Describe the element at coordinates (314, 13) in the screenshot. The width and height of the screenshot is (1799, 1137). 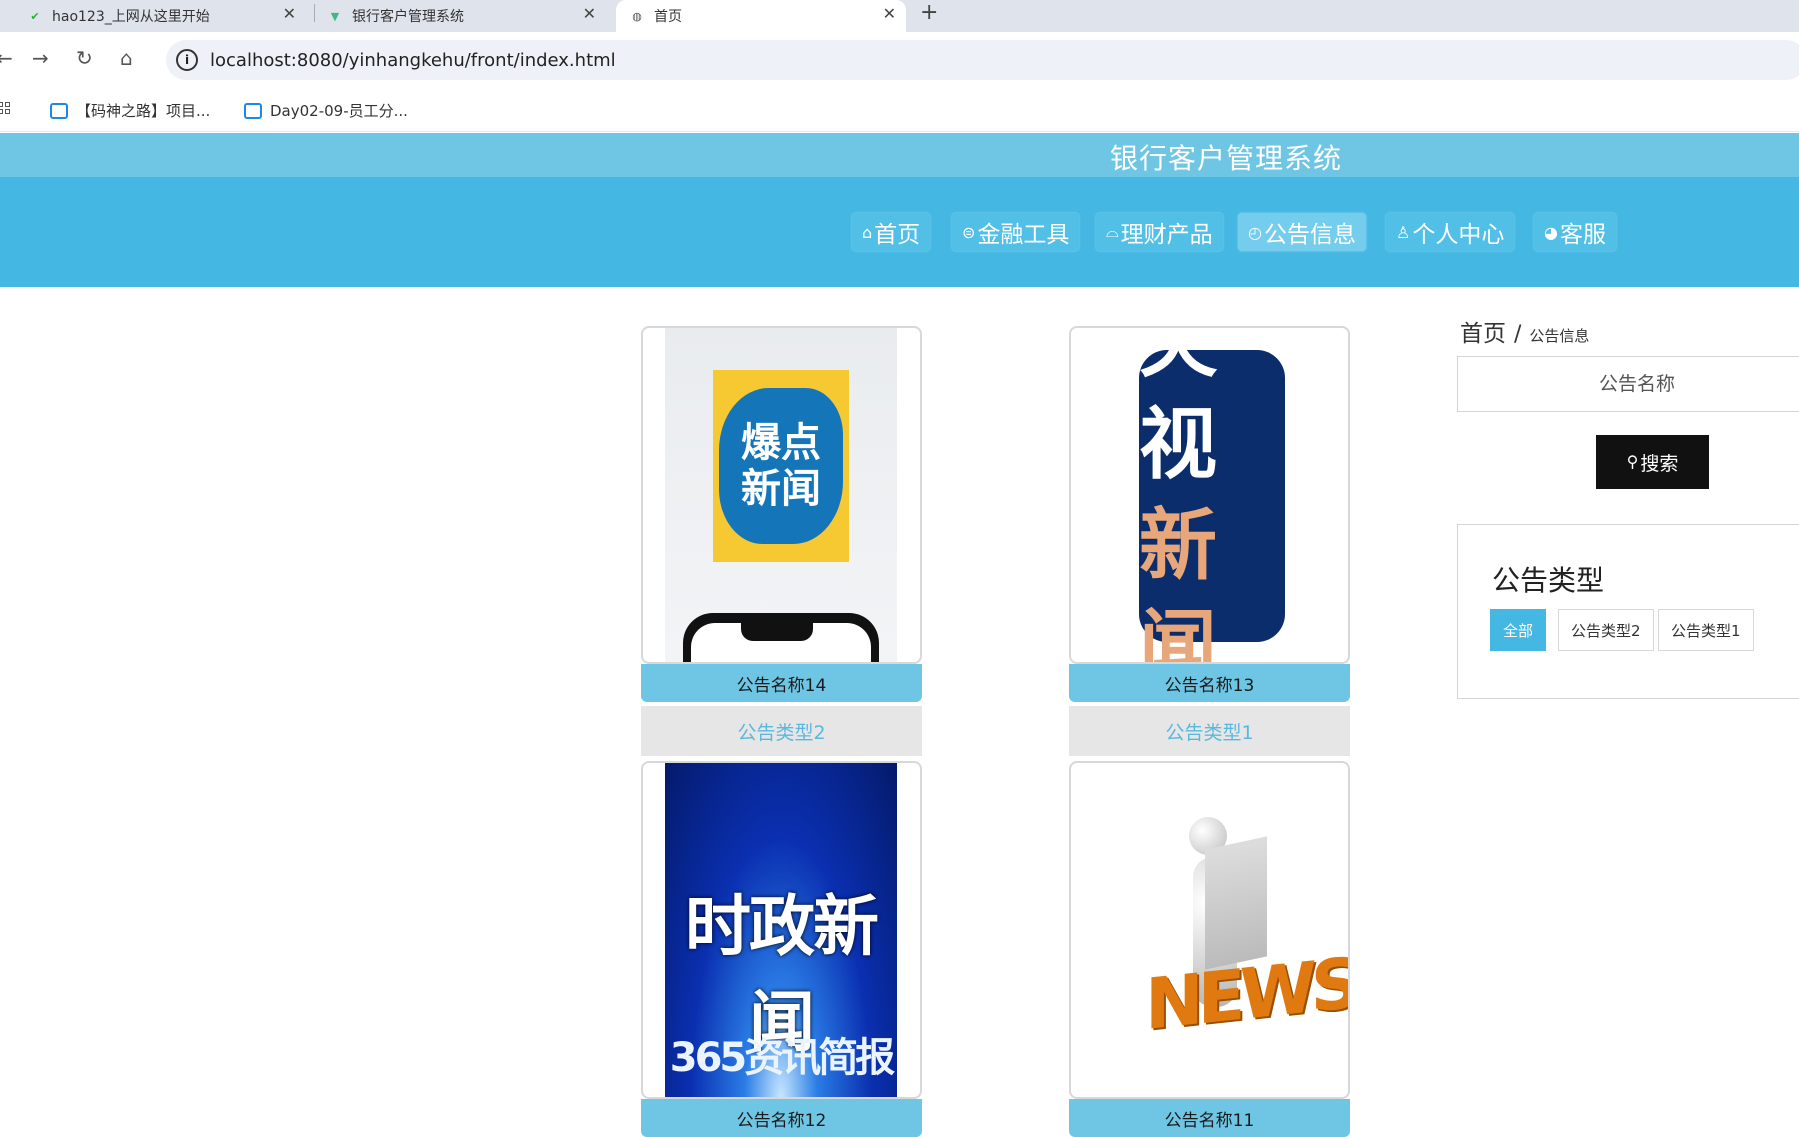
I see `tab-divider` at that location.